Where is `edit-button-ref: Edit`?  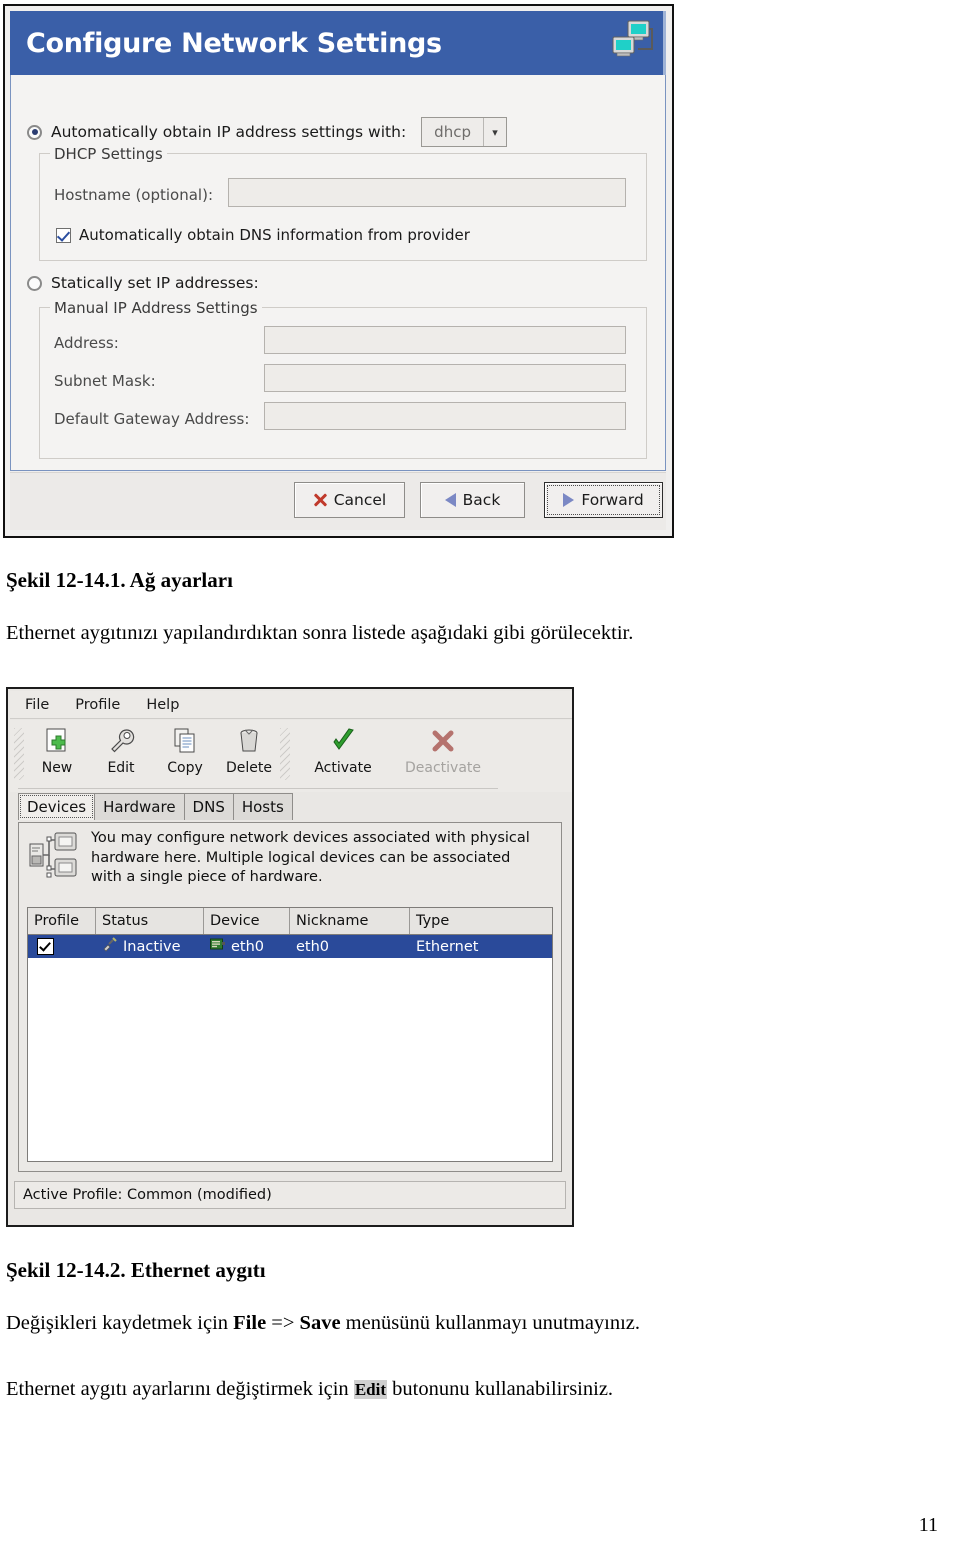
edit-button-ref: Edit is located at coordinates (370, 1389).